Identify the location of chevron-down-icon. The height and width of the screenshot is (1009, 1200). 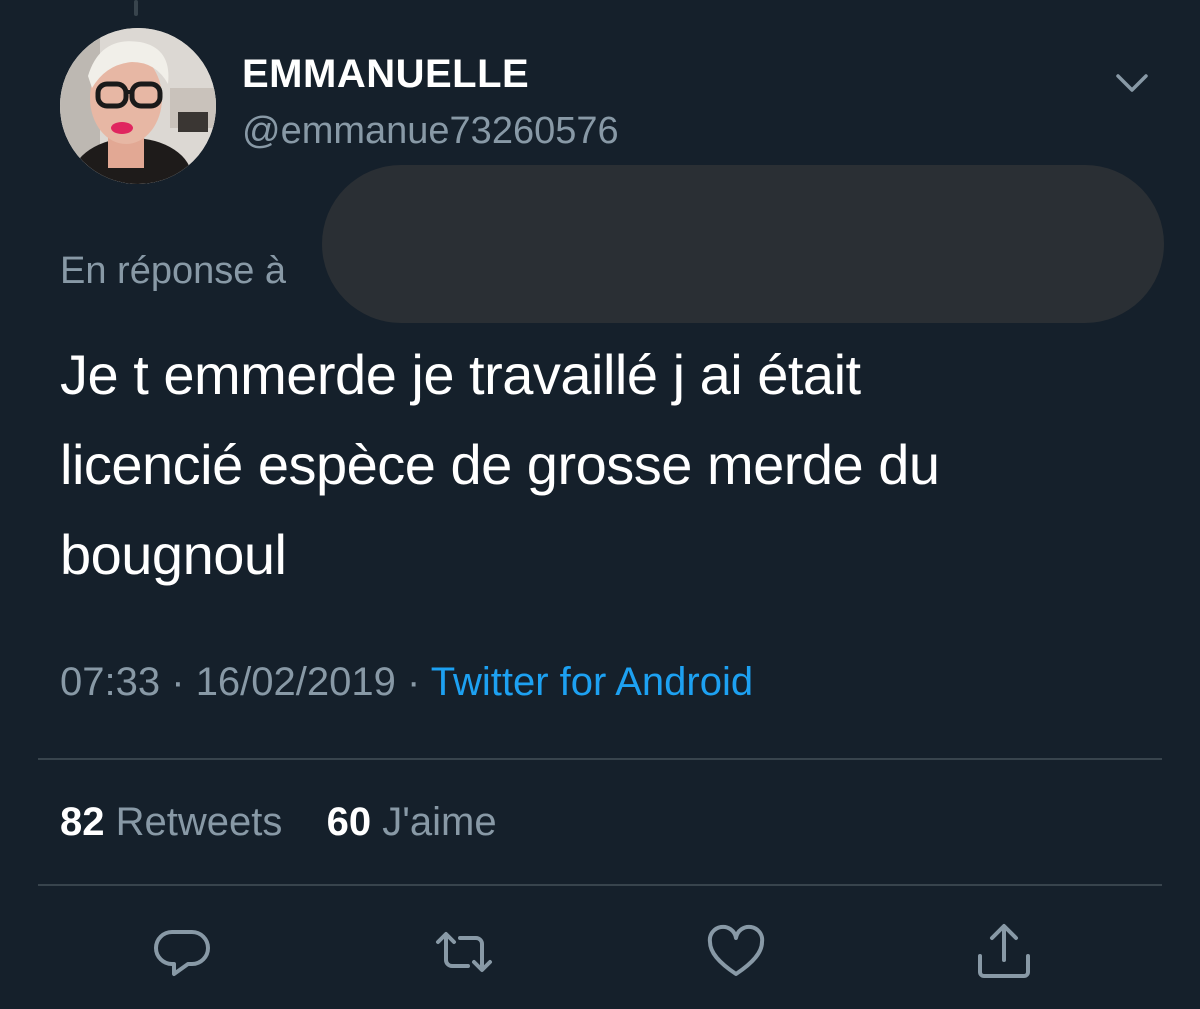
(1132, 82).